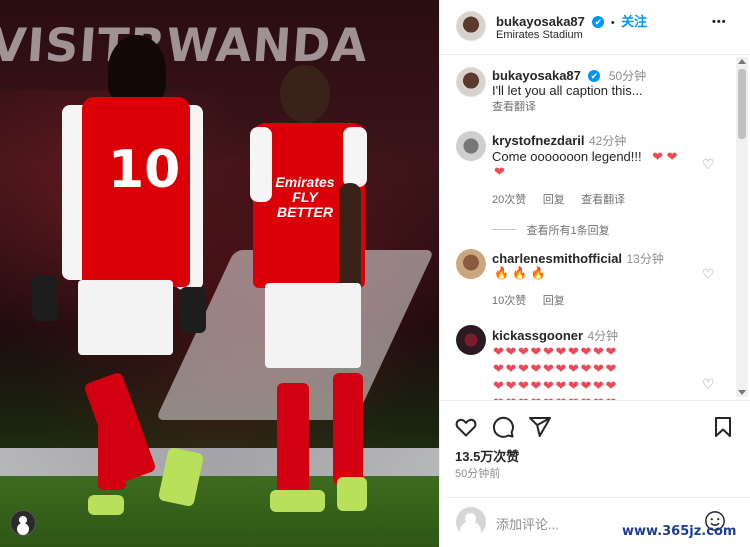  I want to click on comment-time: 42分钟, so click(607, 141).